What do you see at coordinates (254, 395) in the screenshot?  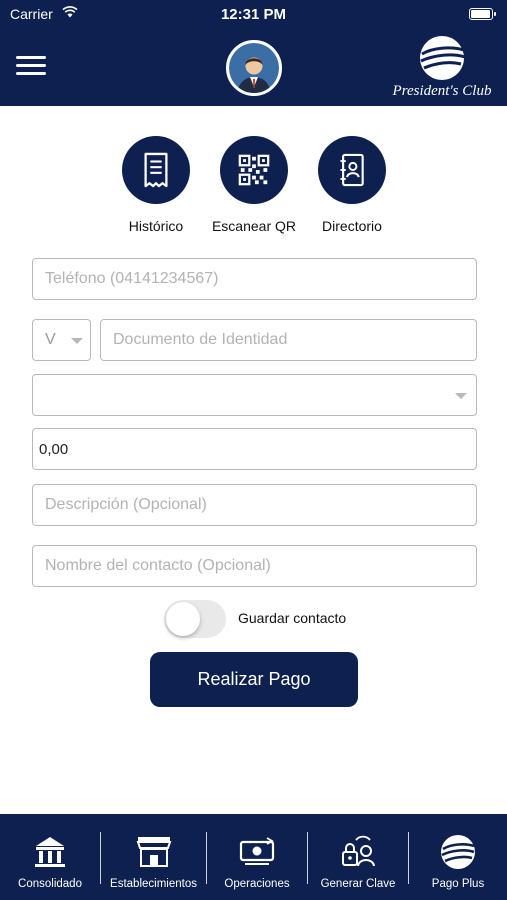 I see `bank-select` at bounding box center [254, 395].